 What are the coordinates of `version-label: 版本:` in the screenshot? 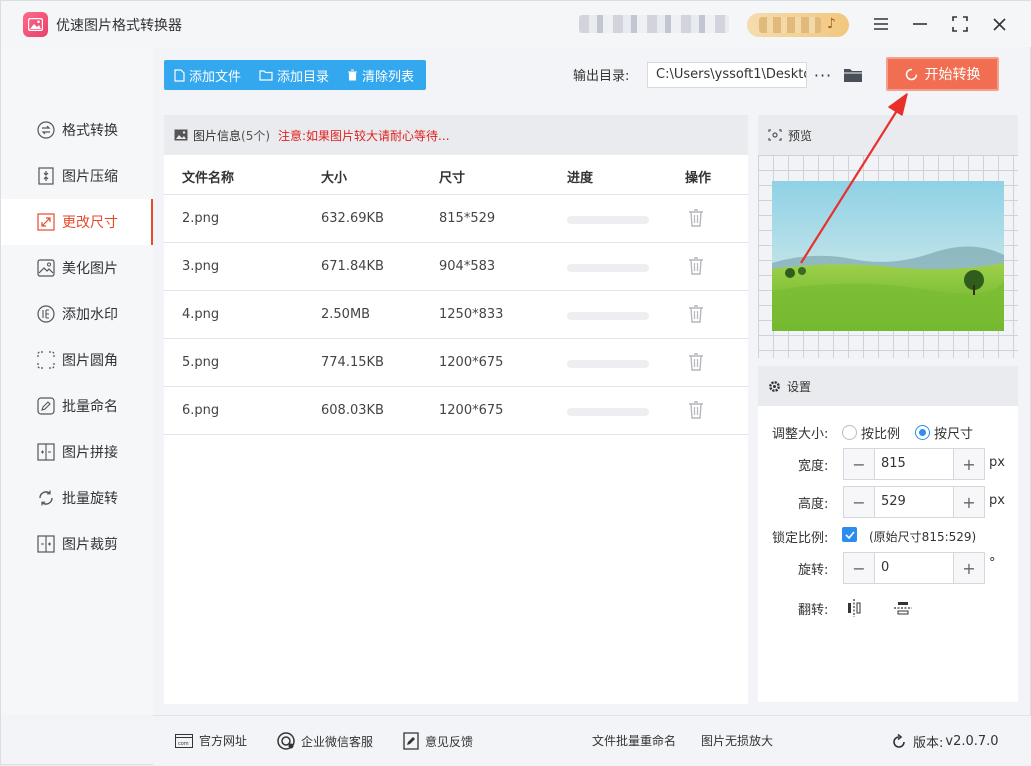 It's located at (928, 743).